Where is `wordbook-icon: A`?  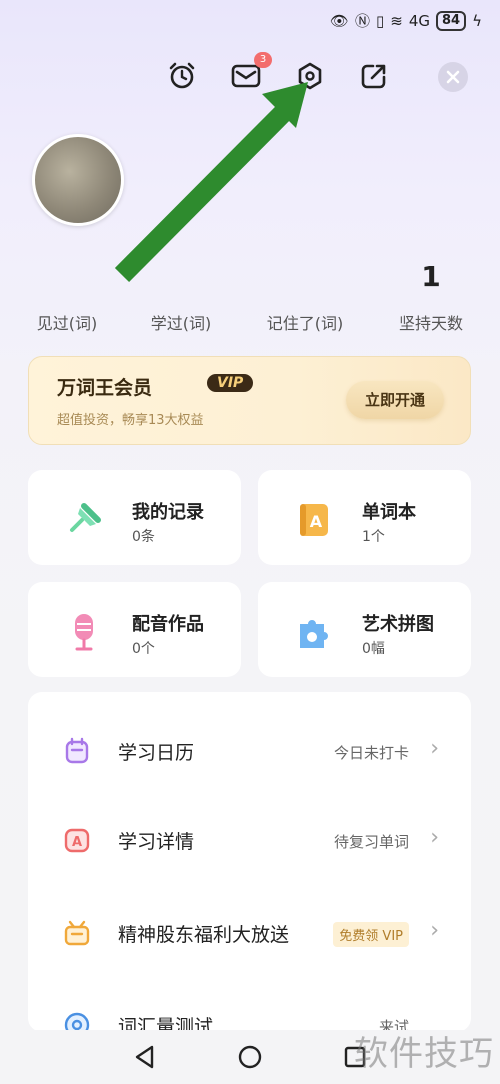
wordbook-icon: A is located at coordinates (314, 520).